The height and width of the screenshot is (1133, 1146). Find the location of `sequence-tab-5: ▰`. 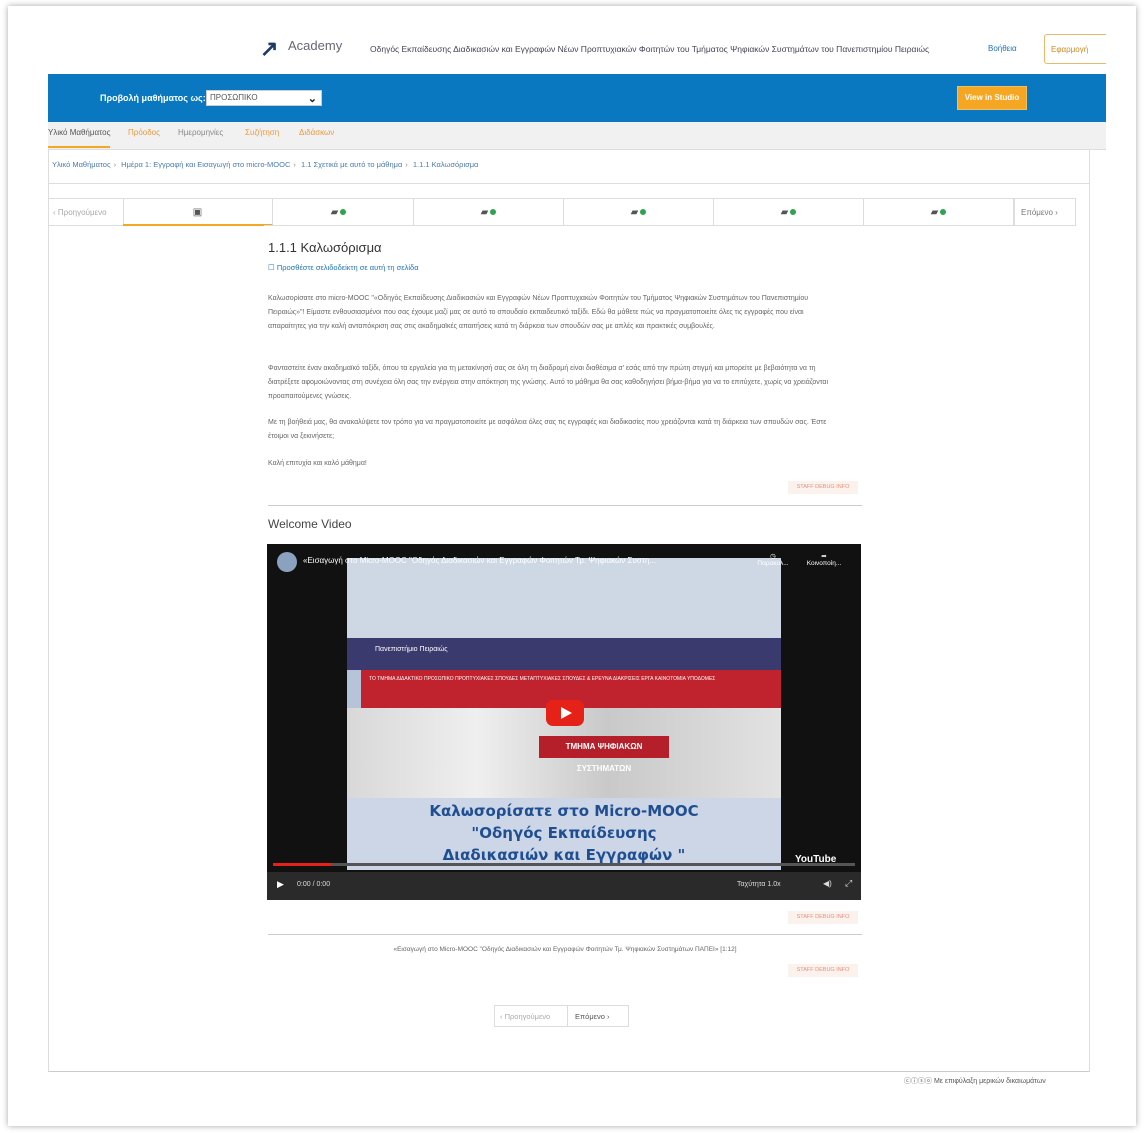

sequence-tab-5: ▰ is located at coordinates (789, 212).